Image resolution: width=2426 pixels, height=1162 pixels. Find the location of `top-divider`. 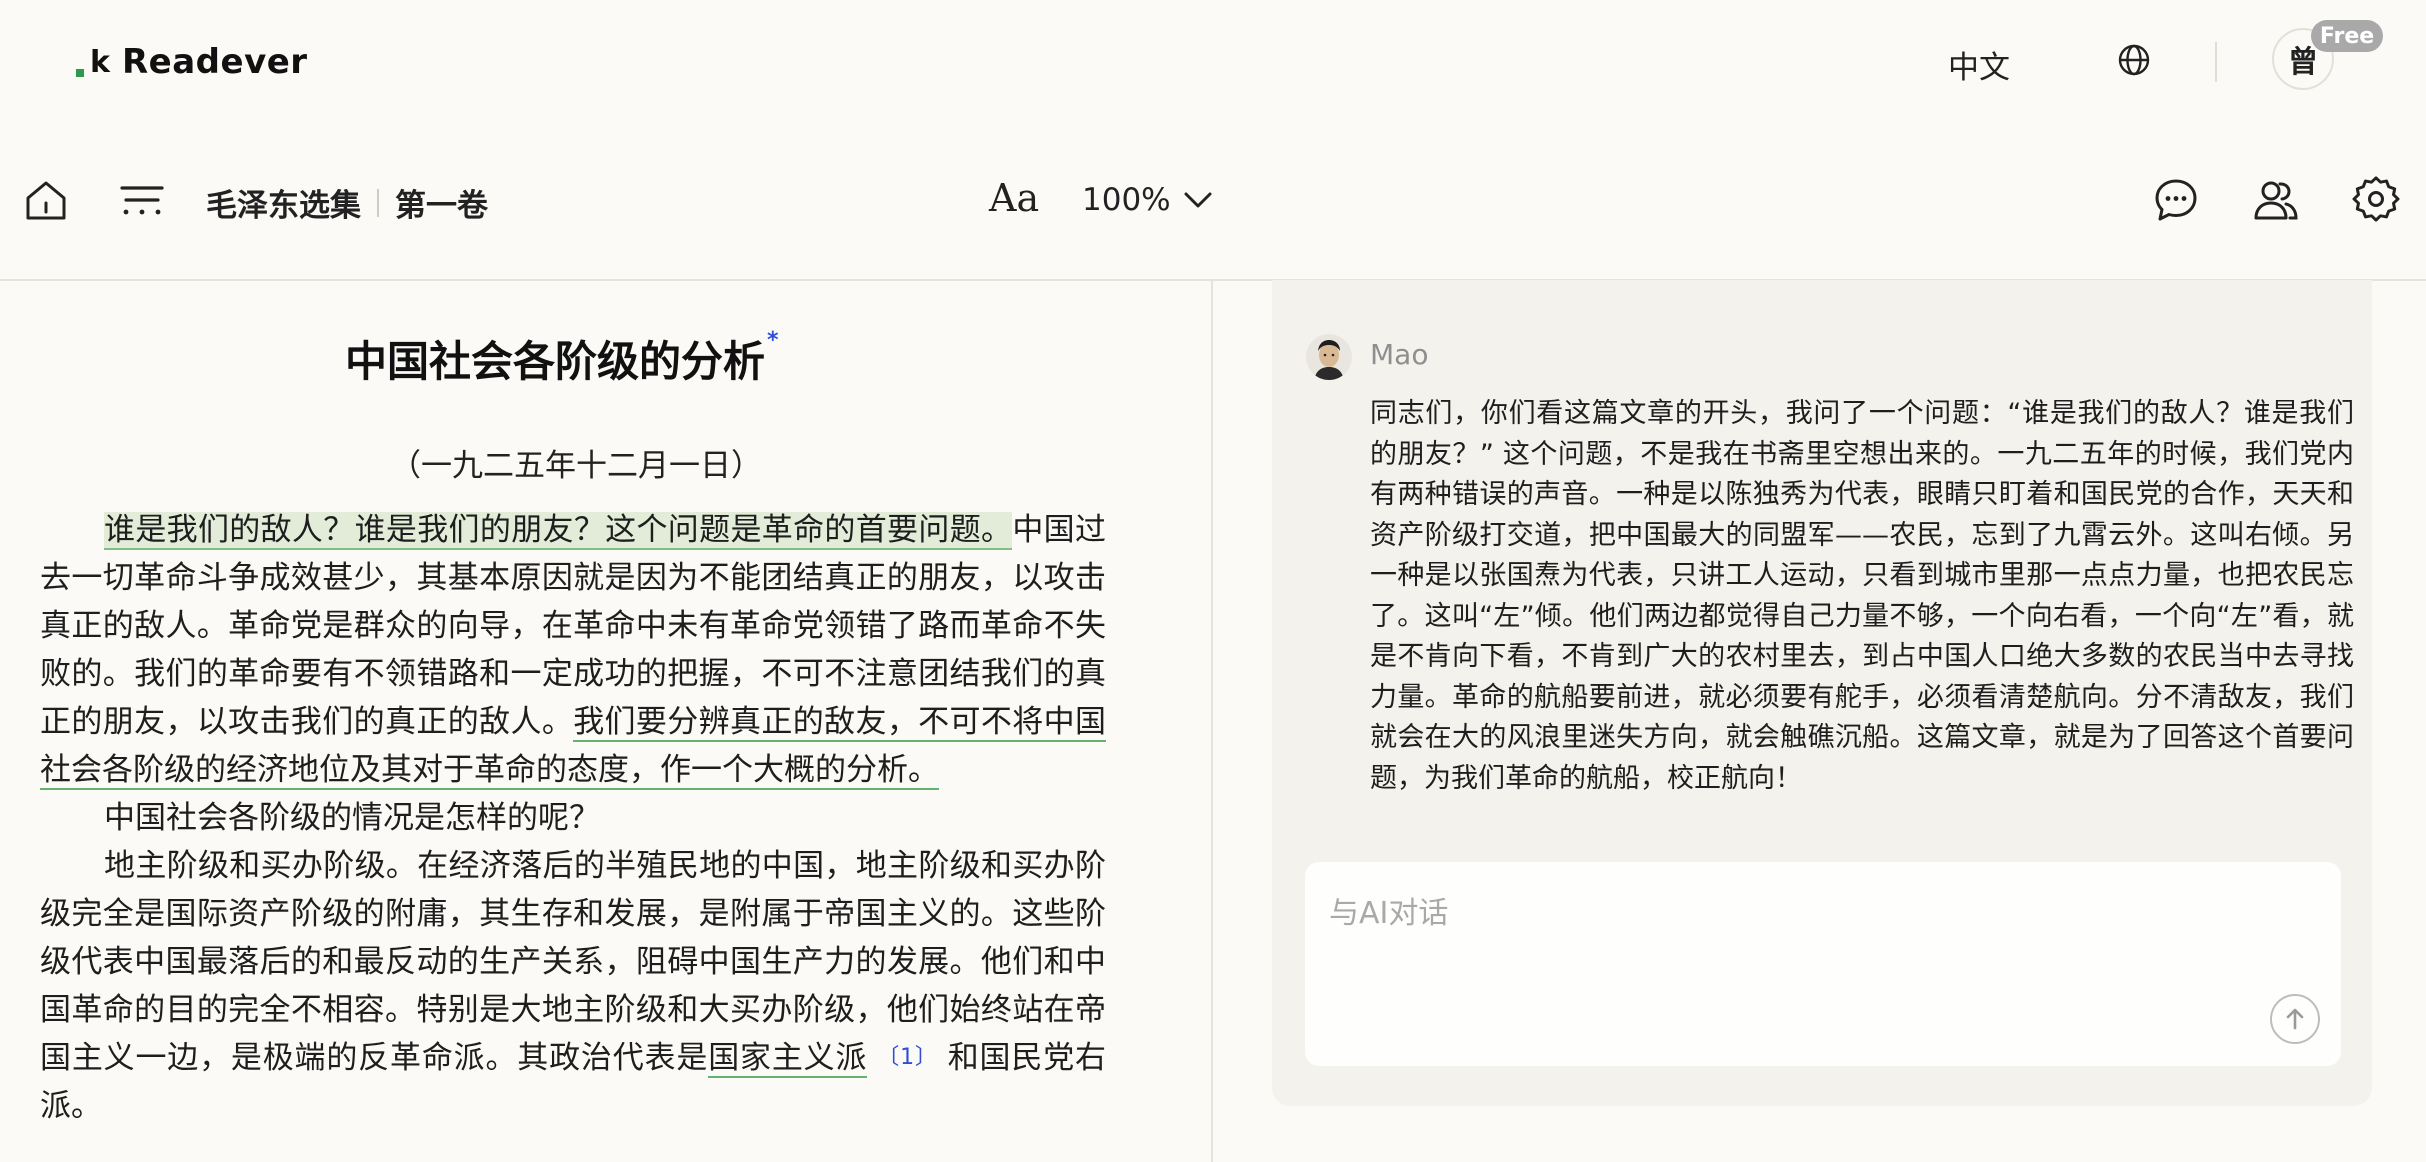

top-divider is located at coordinates (2216, 62).